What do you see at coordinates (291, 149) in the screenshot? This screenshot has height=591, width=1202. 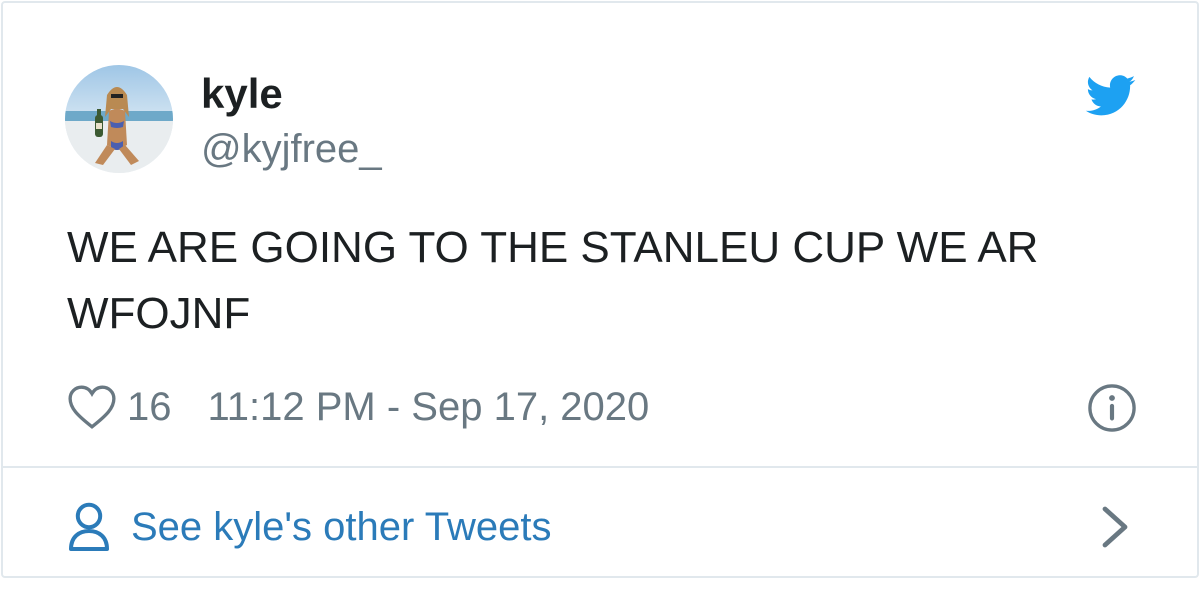 I see `author-handle: @kyjfree_` at bounding box center [291, 149].